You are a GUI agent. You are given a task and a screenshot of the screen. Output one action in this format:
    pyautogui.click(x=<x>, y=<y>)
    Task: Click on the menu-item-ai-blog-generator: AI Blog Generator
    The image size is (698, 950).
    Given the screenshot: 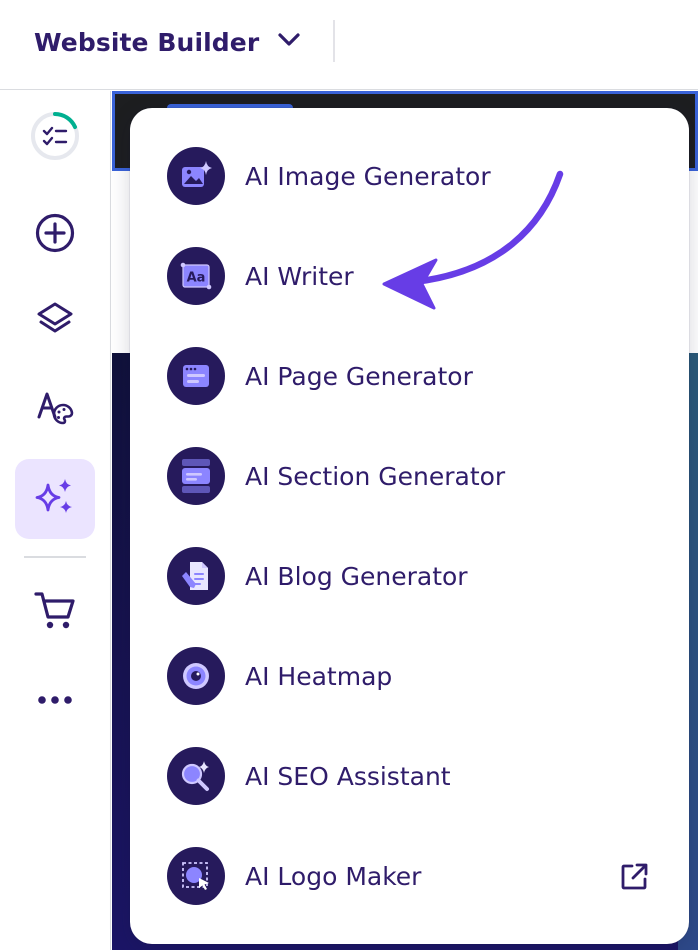 What is the action you would take?
    pyautogui.click(x=409, y=576)
    